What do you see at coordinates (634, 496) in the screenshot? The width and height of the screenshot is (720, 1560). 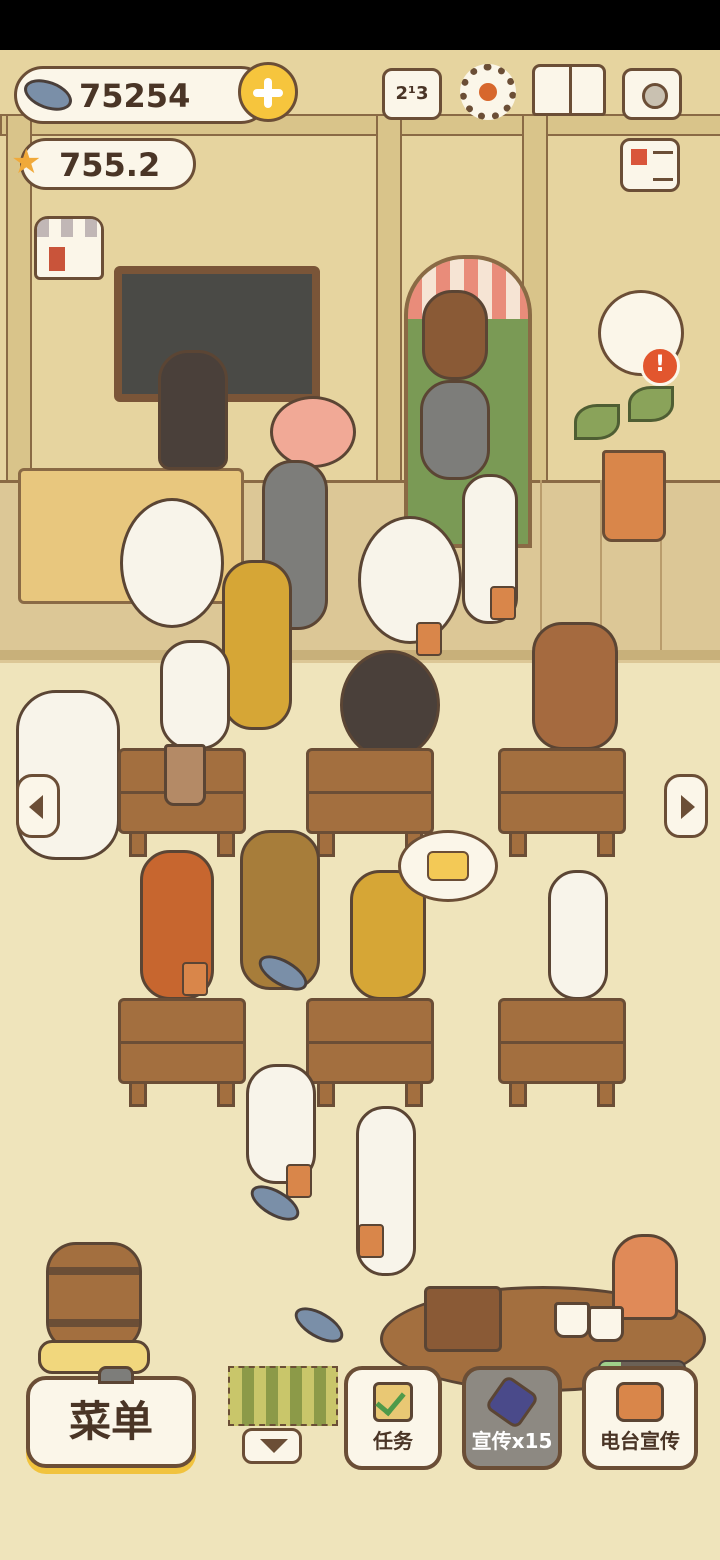 I see `potted-plant` at bounding box center [634, 496].